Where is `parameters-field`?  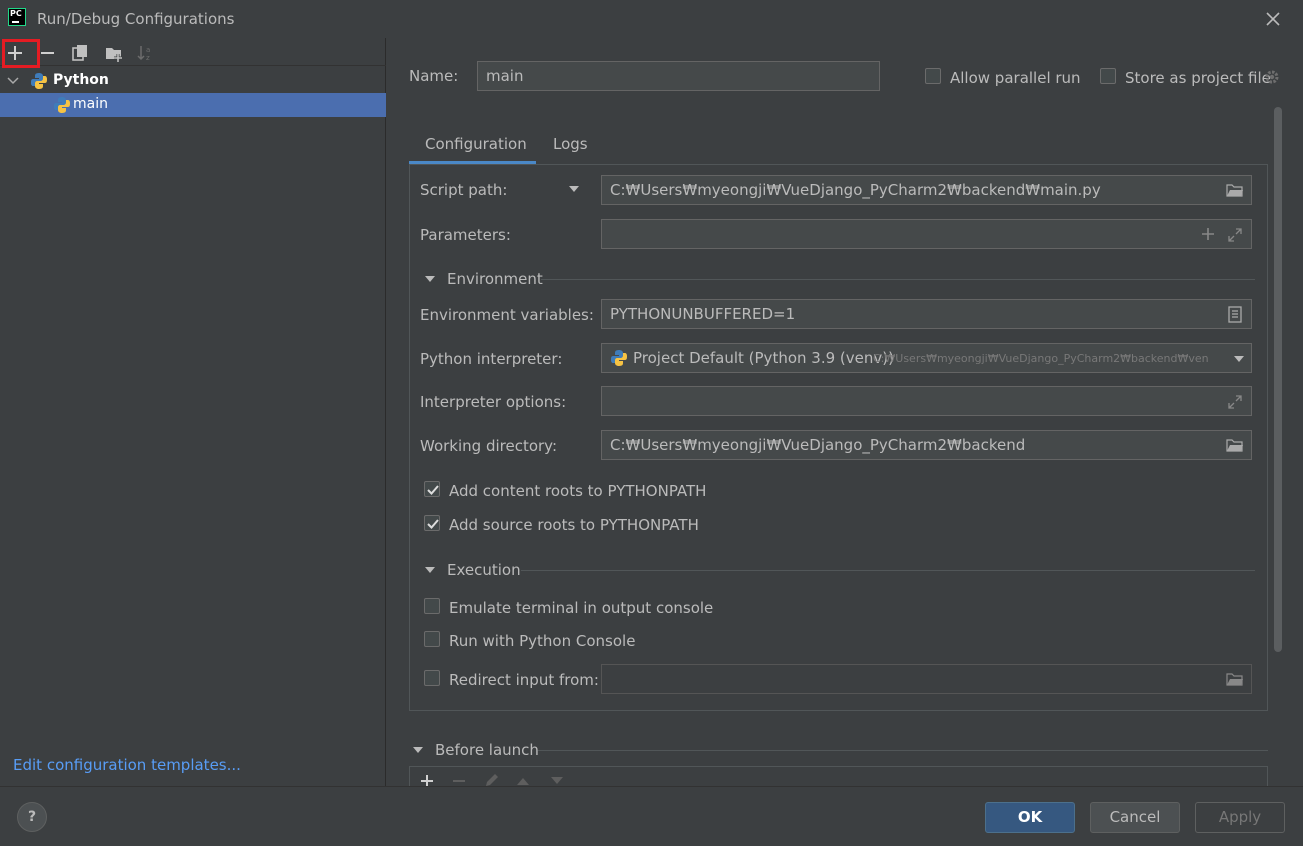
parameters-field is located at coordinates (926, 234).